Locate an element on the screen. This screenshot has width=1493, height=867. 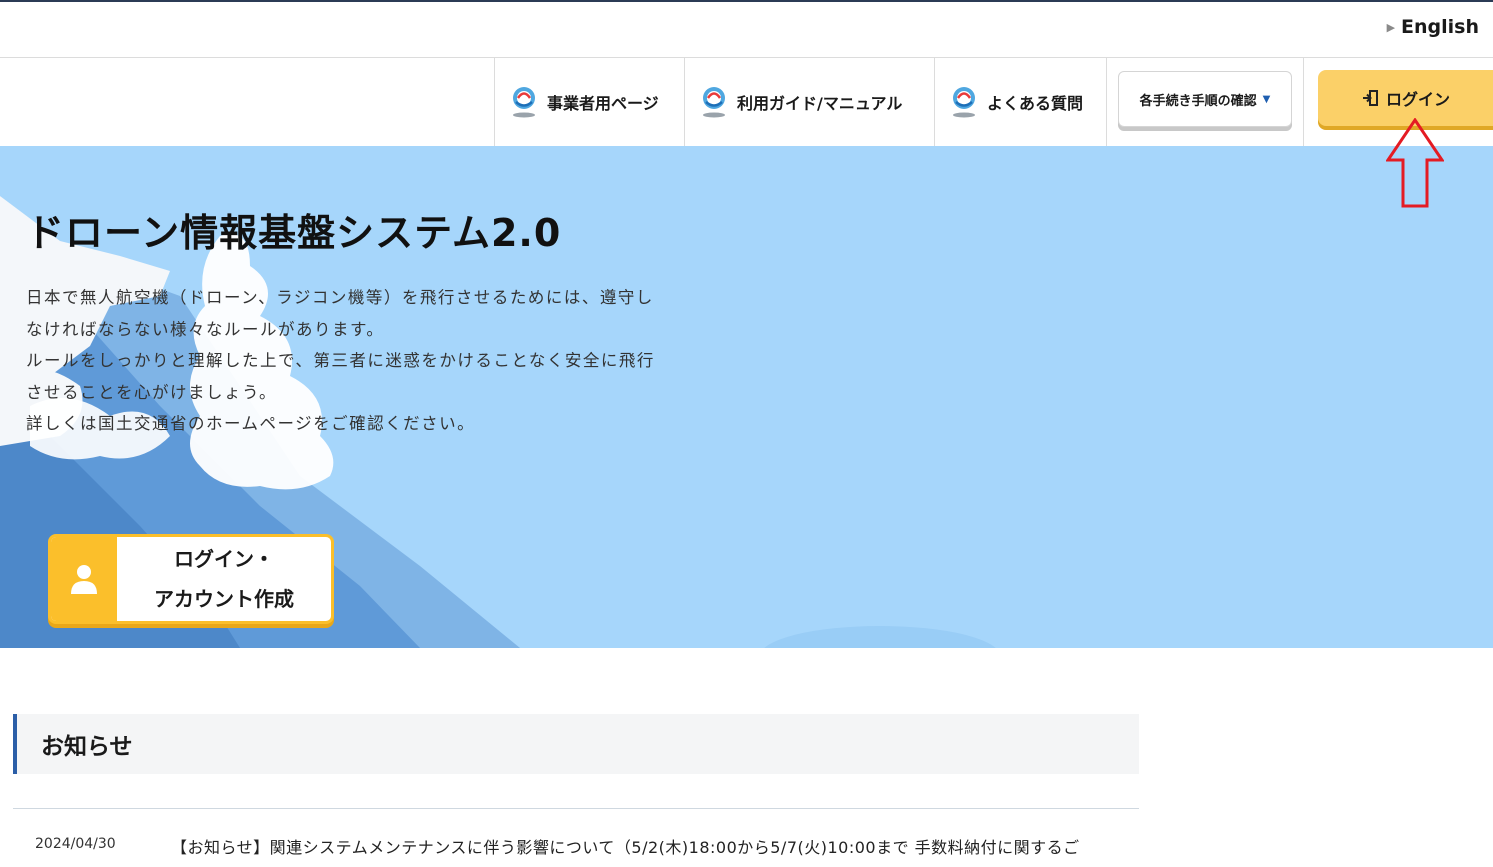
hero-description-line: ルールをしっかりと理解した上で、第三者に迷惑をかけることなく安全に飛行 is located at coordinates (340, 360).